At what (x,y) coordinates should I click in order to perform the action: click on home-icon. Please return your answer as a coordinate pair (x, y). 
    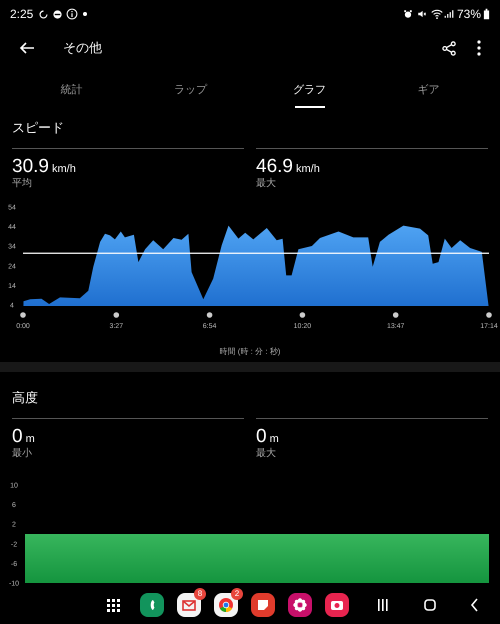
    Looking at the image, I should click on (430, 605).